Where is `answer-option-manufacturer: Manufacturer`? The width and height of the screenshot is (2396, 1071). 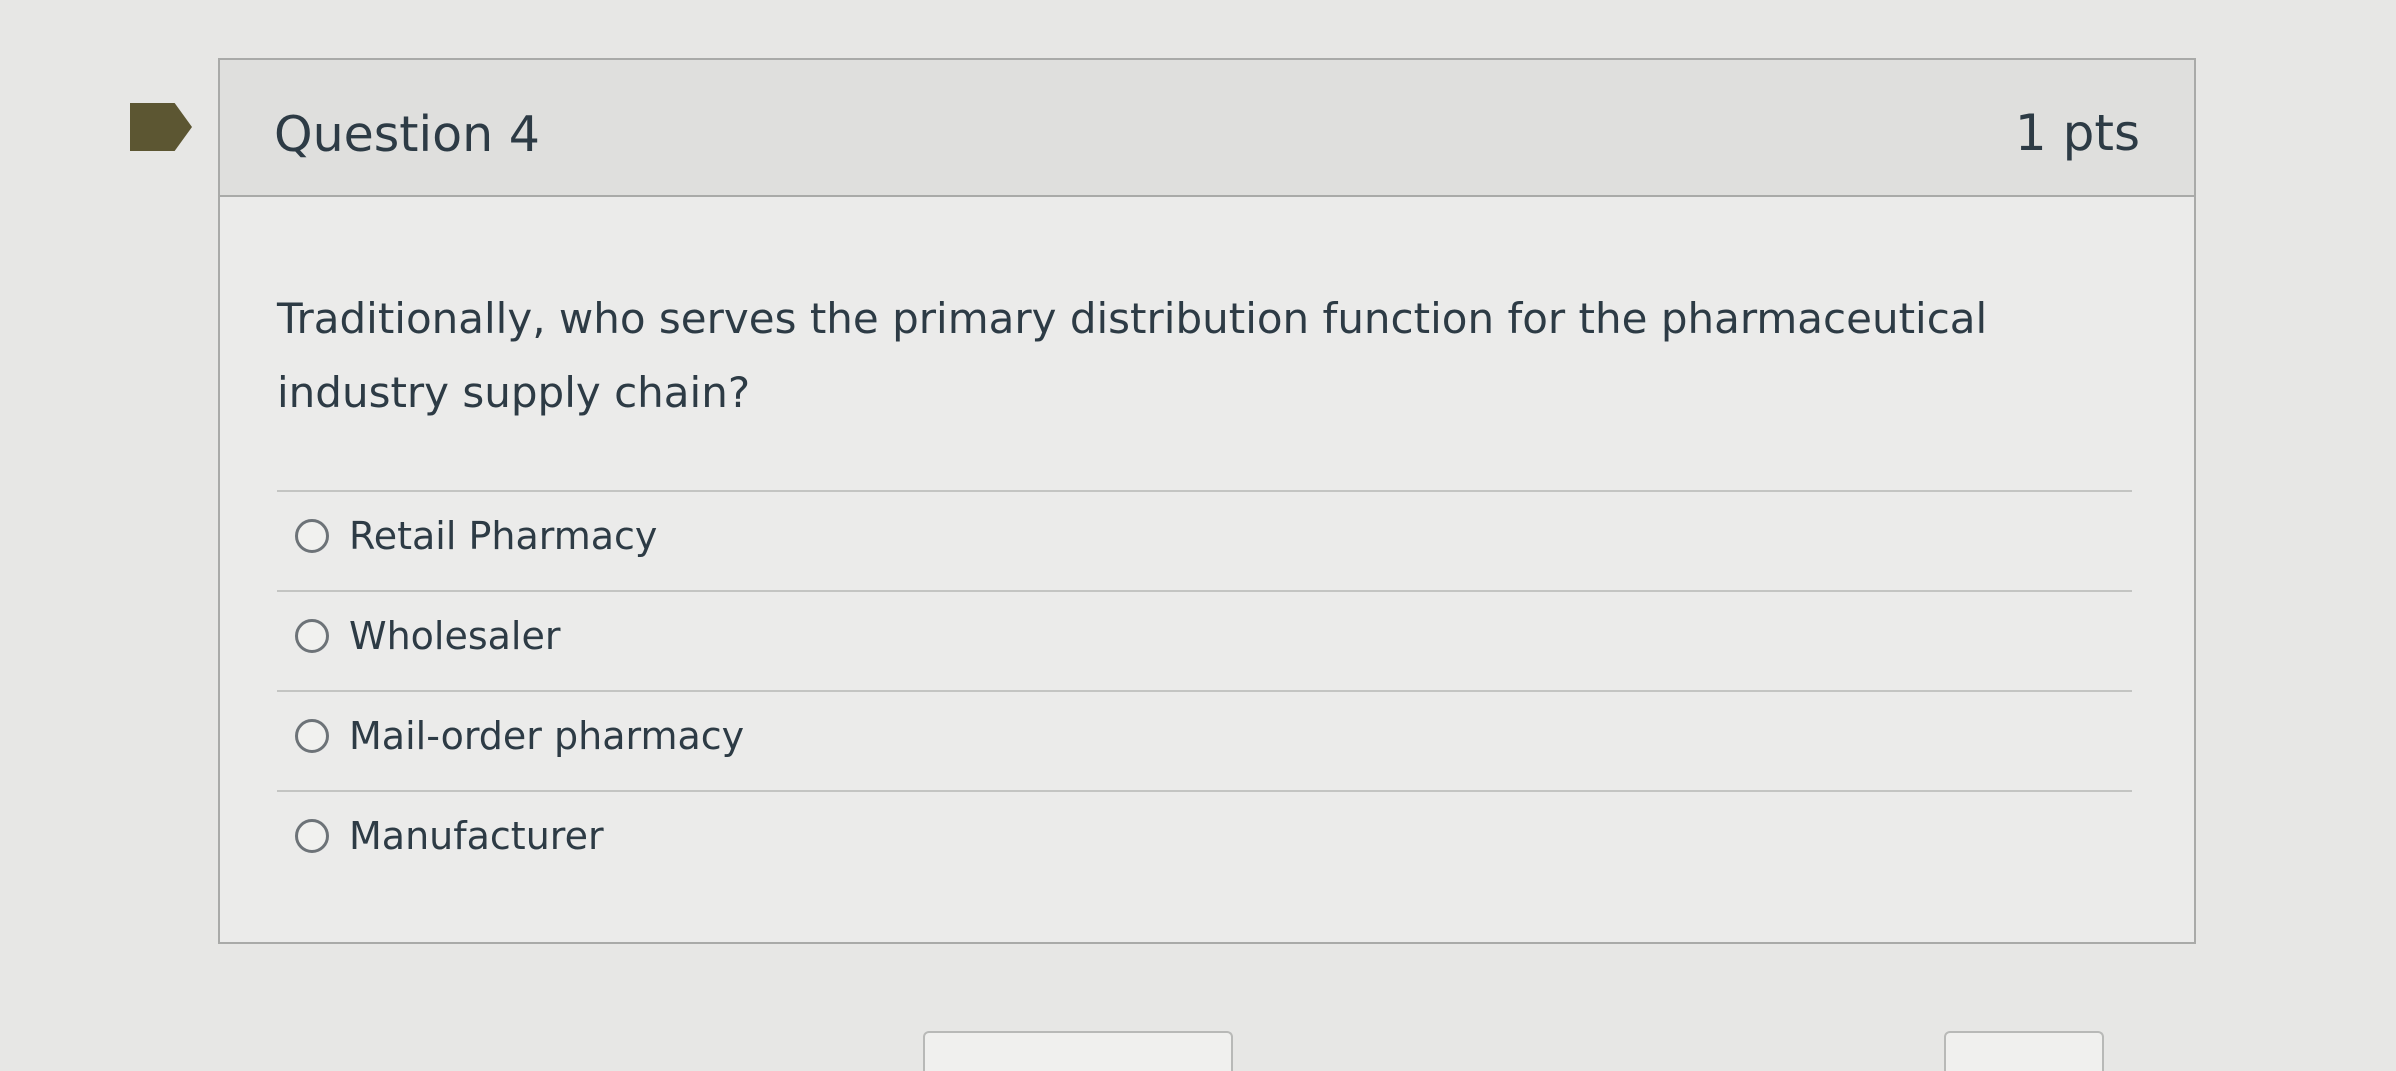 answer-option-manufacturer: Manufacturer is located at coordinates (1204, 841).